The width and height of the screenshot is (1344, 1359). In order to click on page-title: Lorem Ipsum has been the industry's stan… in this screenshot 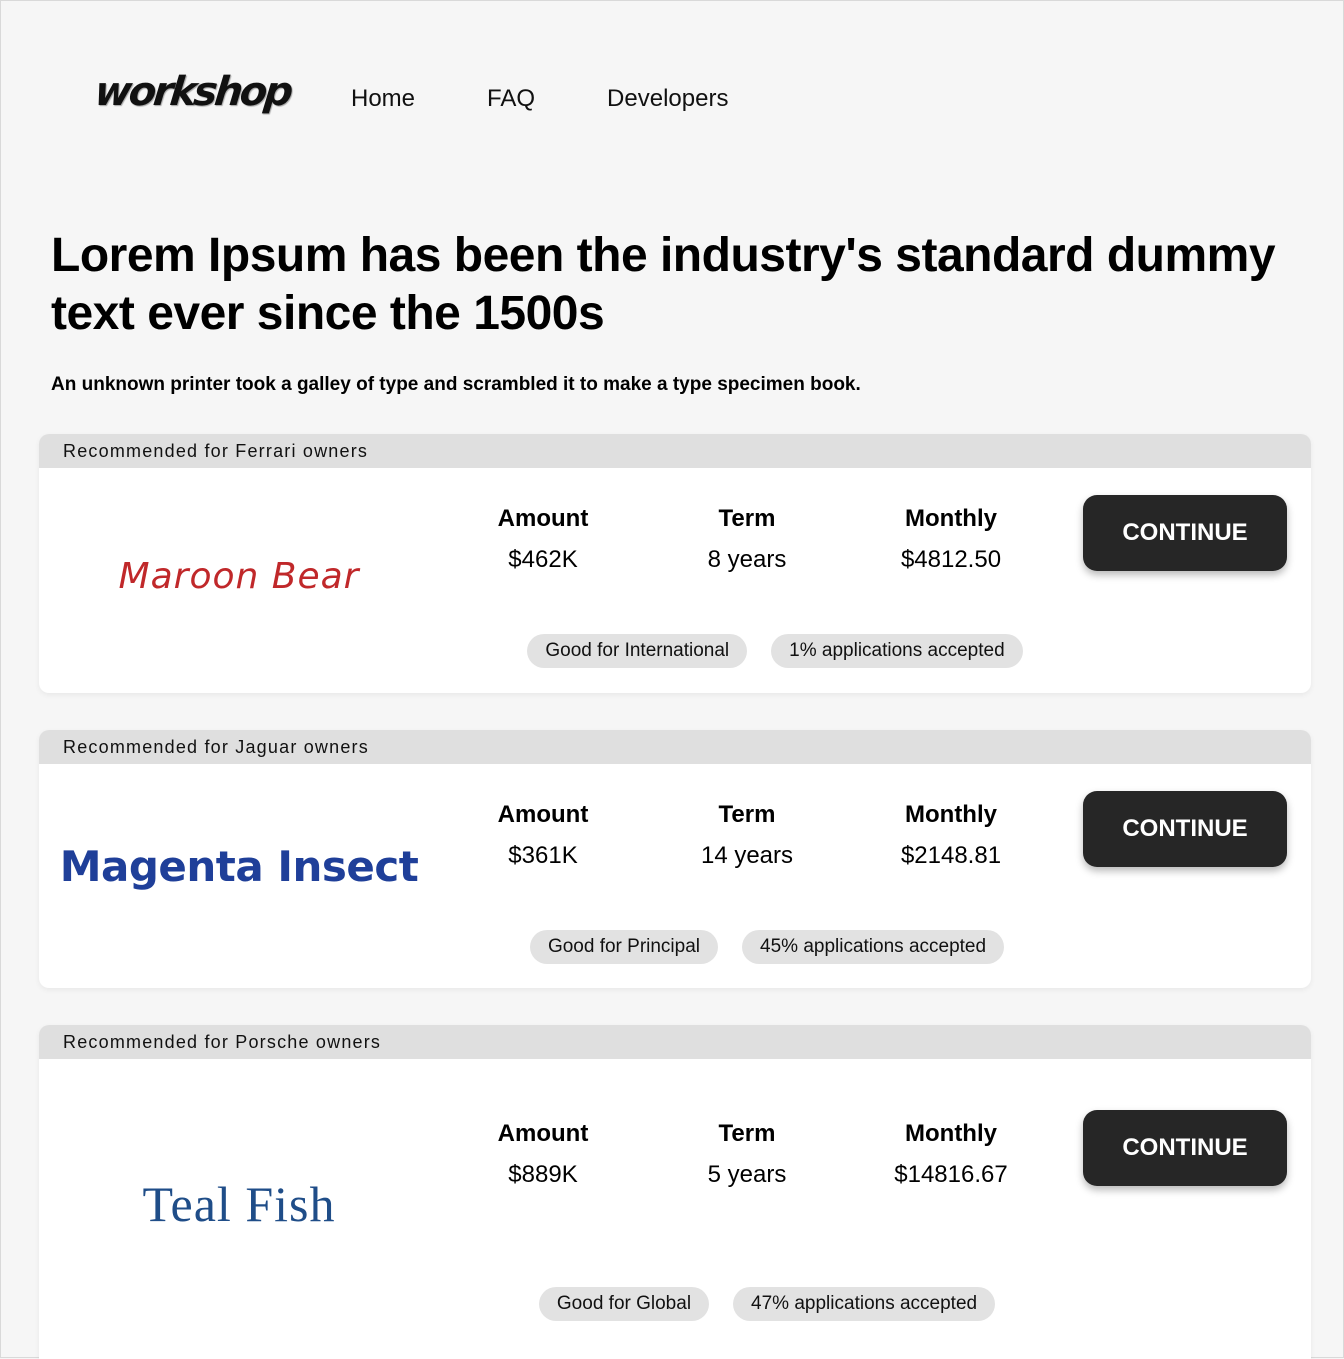, I will do `click(663, 284)`.